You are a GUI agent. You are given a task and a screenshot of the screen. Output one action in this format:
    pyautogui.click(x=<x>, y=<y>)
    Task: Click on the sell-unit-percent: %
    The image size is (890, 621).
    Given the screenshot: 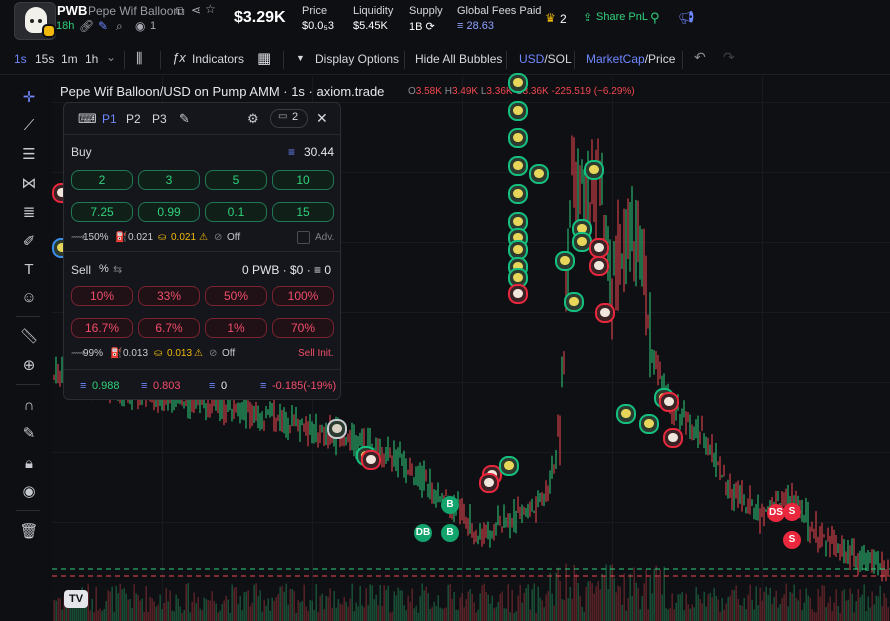 What is the action you would take?
    pyautogui.click(x=104, y=269)
    